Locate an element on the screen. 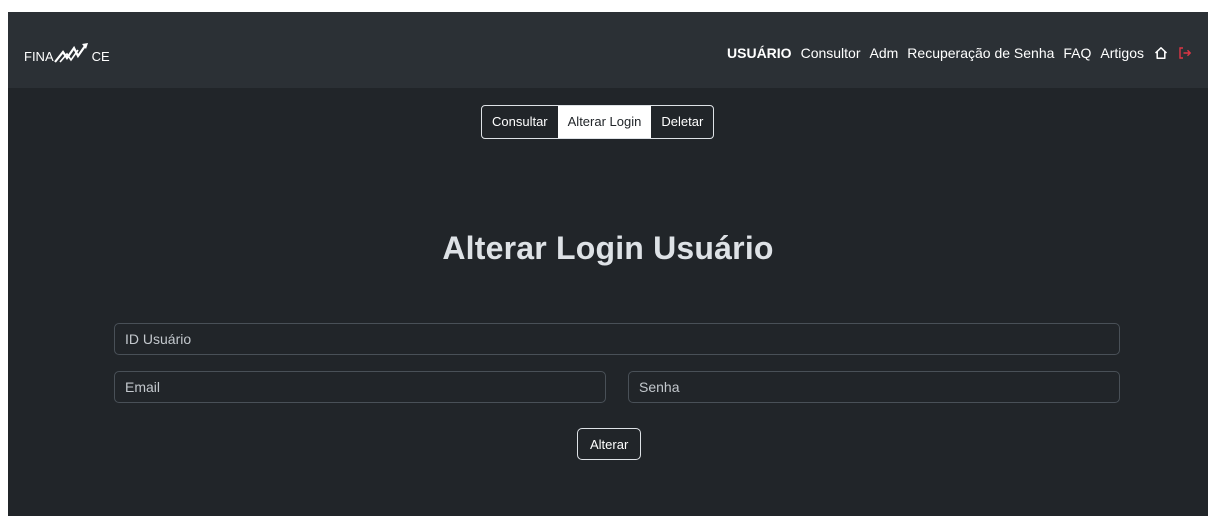  email-input is located at coordinates (360, 387).